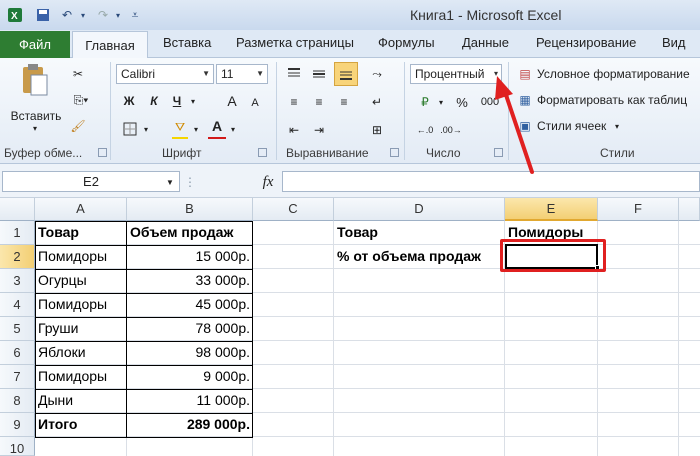 The width and height of the screenshot is (700, 456). What do you see at coordinates (146, 129) in the screenshot?
I see `borders-dropdown-icon: ▾` at bounding box center [146, 129].